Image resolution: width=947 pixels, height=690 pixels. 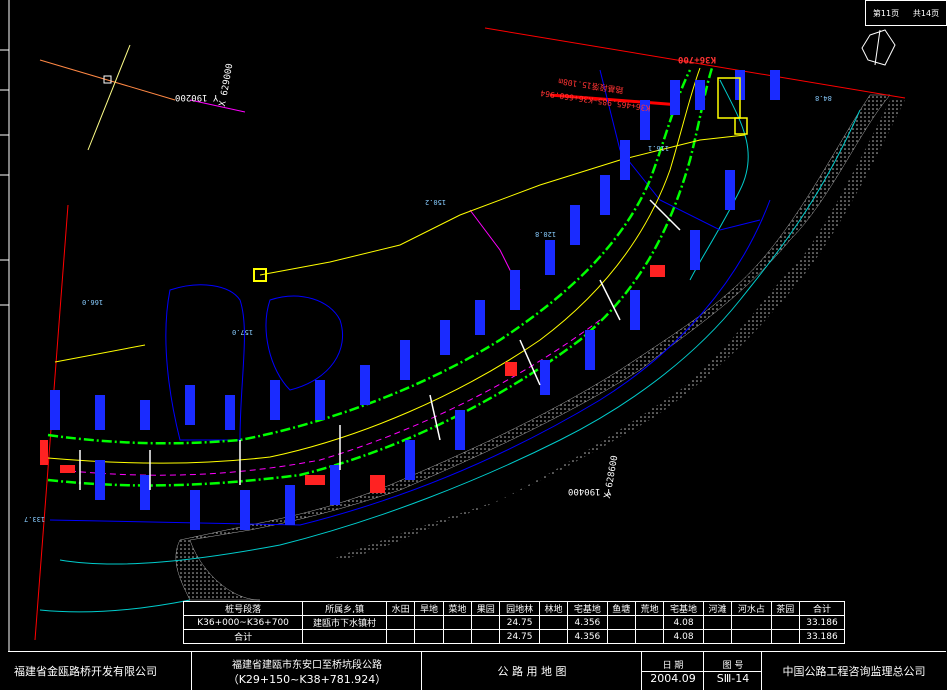 What do you see at coordinates (197, 97) in the screenshot?
I see `coord-y-top: Y 190200` at bounding box center [197, 97].